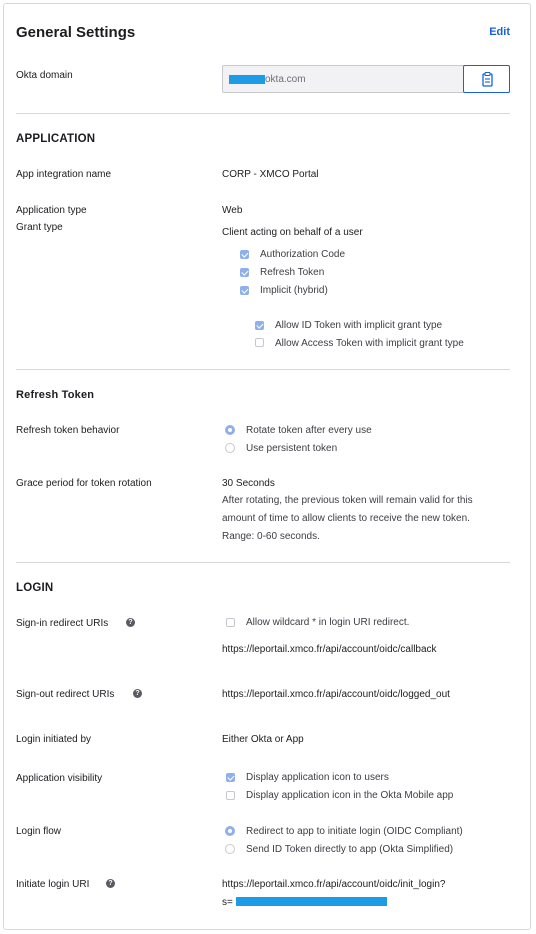 This screenshot has width=536, height=934. Describe the element at coordinates (359, 325) in the screenshot. I see `allow-id-token-label: Allow ID Token with implicit grant type` at that location.